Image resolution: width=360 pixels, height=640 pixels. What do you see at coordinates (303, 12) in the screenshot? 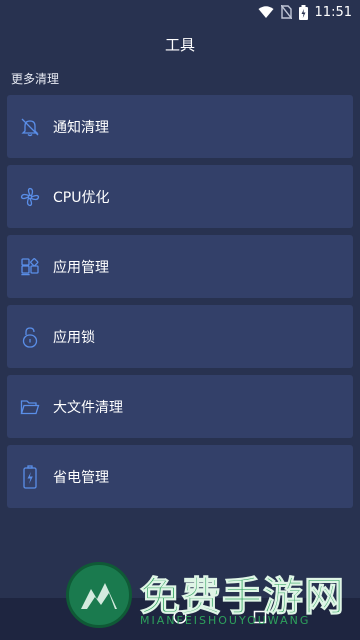
I see `battery-charging-icon` at bounding box center [303, 12].